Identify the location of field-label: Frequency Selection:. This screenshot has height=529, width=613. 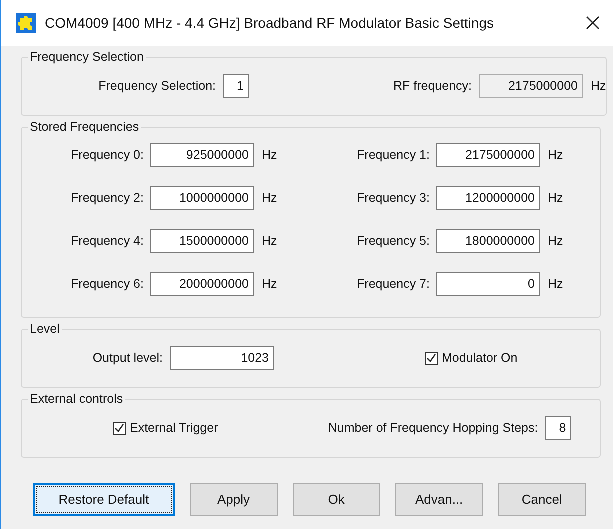
(157, 86).